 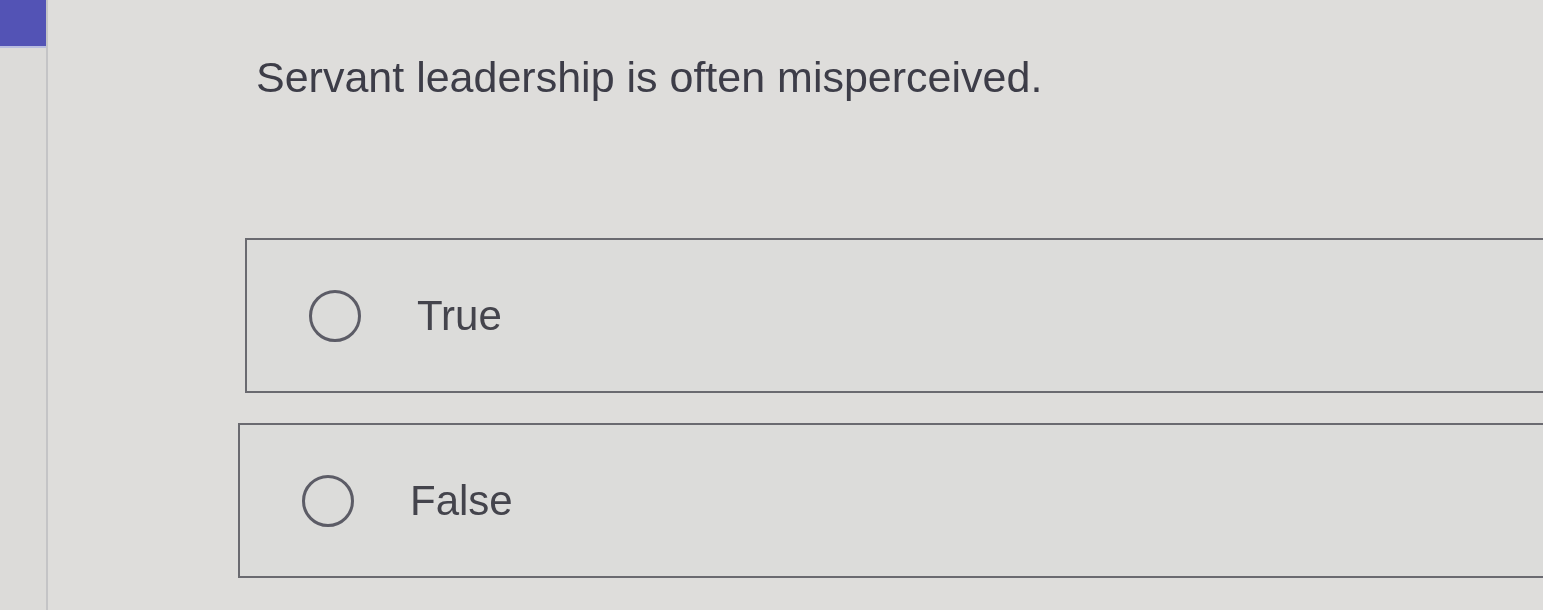 What do you see at coordinates (650, 77) in the screenshot?
I see `question-text: Servant leadership is often misperceived.` at bounding box center [650, 77].